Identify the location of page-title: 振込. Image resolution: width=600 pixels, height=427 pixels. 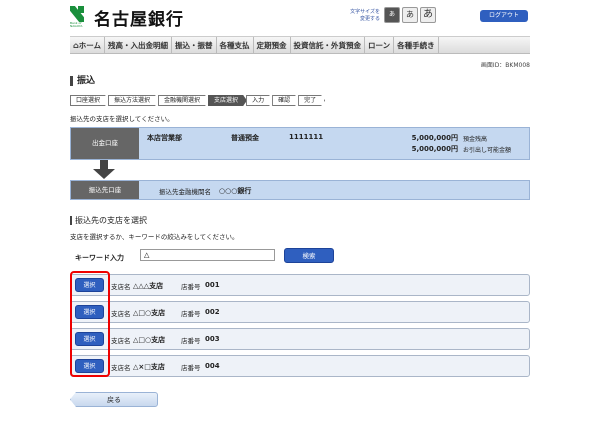
(82, 81).